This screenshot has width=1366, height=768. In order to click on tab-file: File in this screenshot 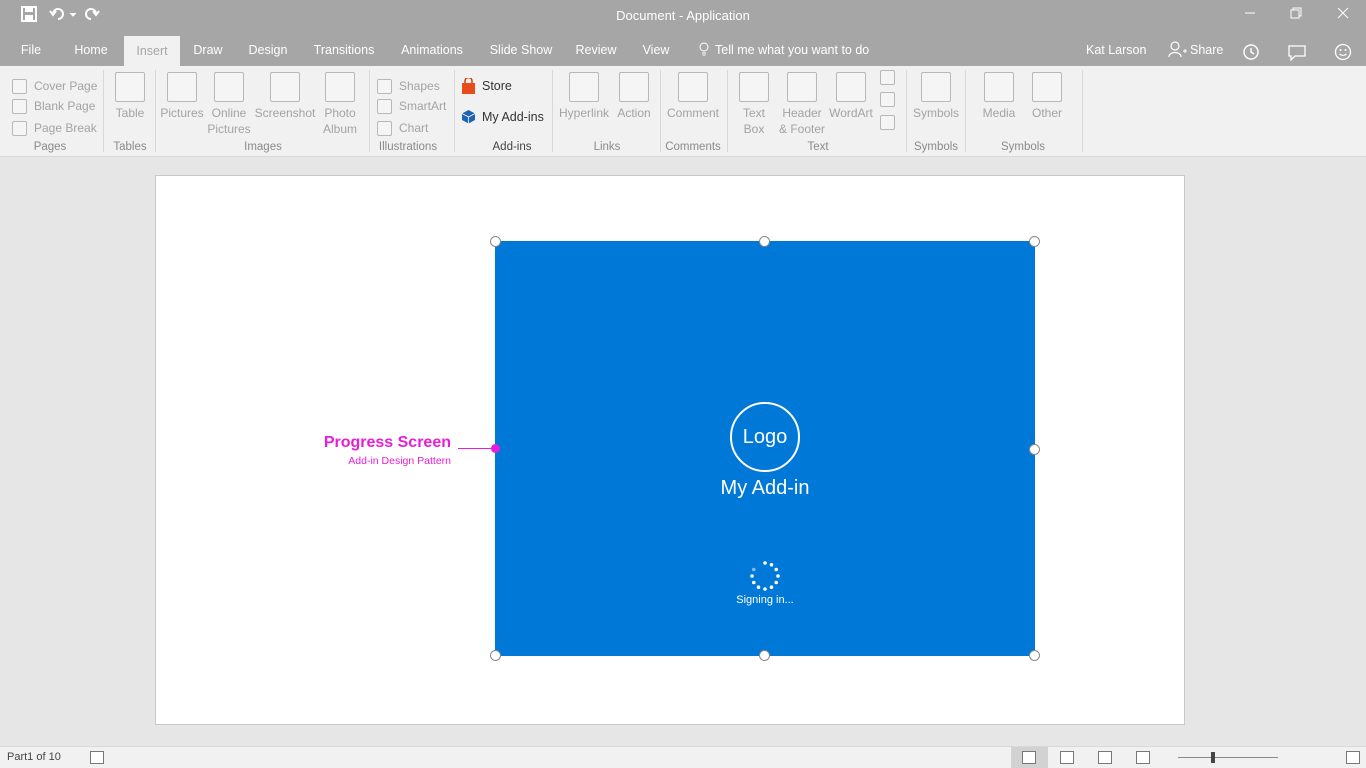, I will do `click(31, 50)`.